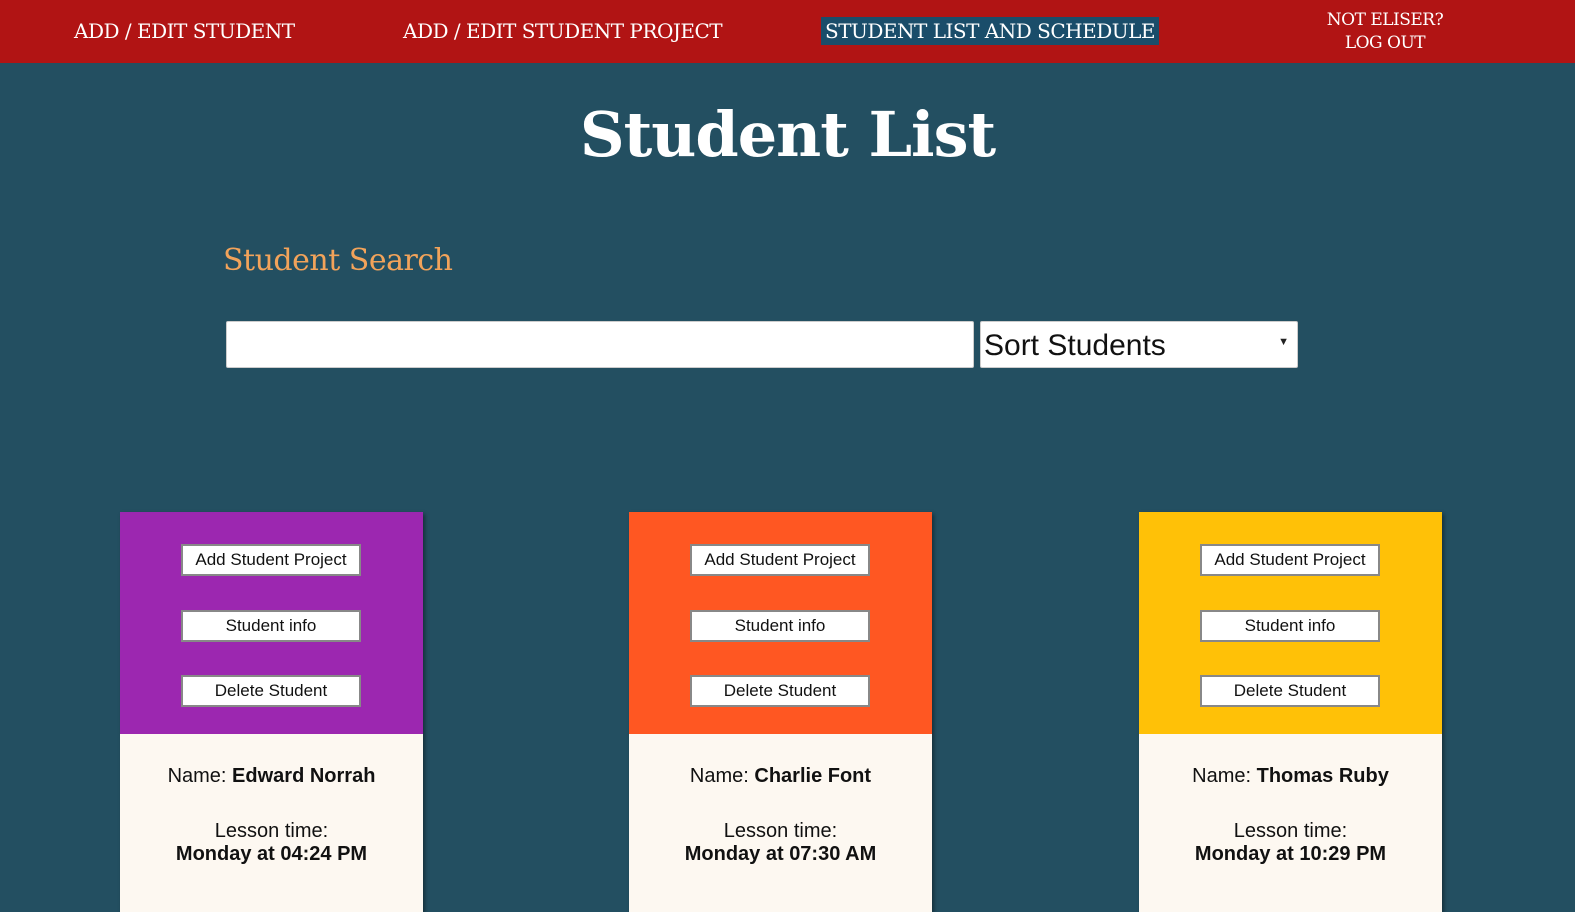 The image size is (1575, 912). I want to click on search-heading: Student Search, so click(338, 260).